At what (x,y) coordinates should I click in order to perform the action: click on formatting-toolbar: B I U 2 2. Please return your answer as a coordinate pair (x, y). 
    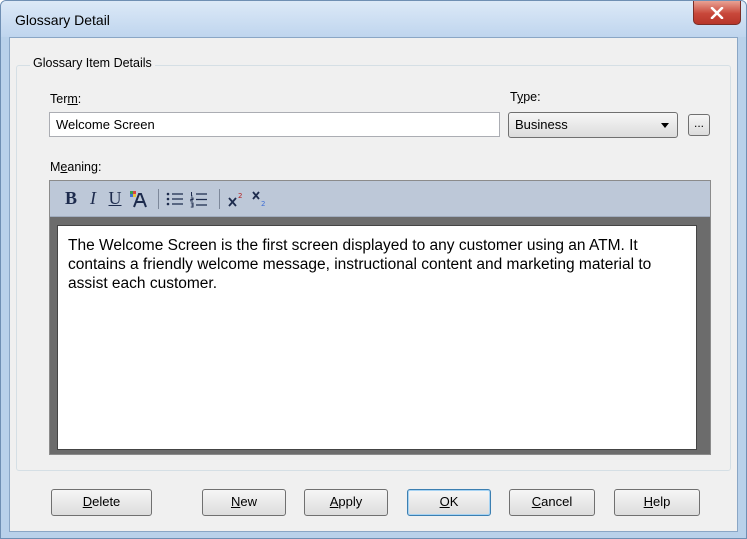
    Looking at the image, I should click on (380, 199).